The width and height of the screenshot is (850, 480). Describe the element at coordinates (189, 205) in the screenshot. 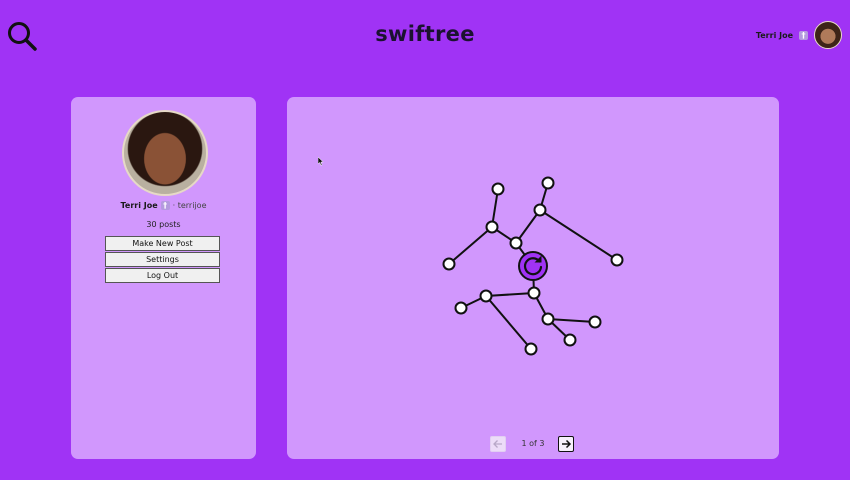

I see `profile-handle: · terrijoe` at that location.